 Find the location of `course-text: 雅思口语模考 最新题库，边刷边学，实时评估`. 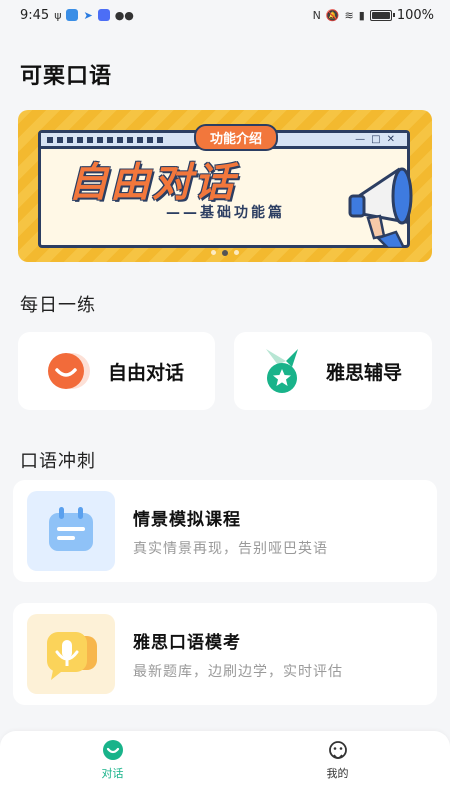

course-text: 雅思口语模考 最新题库，边刷边学，实时评估 is located at coordinates (238, 654).